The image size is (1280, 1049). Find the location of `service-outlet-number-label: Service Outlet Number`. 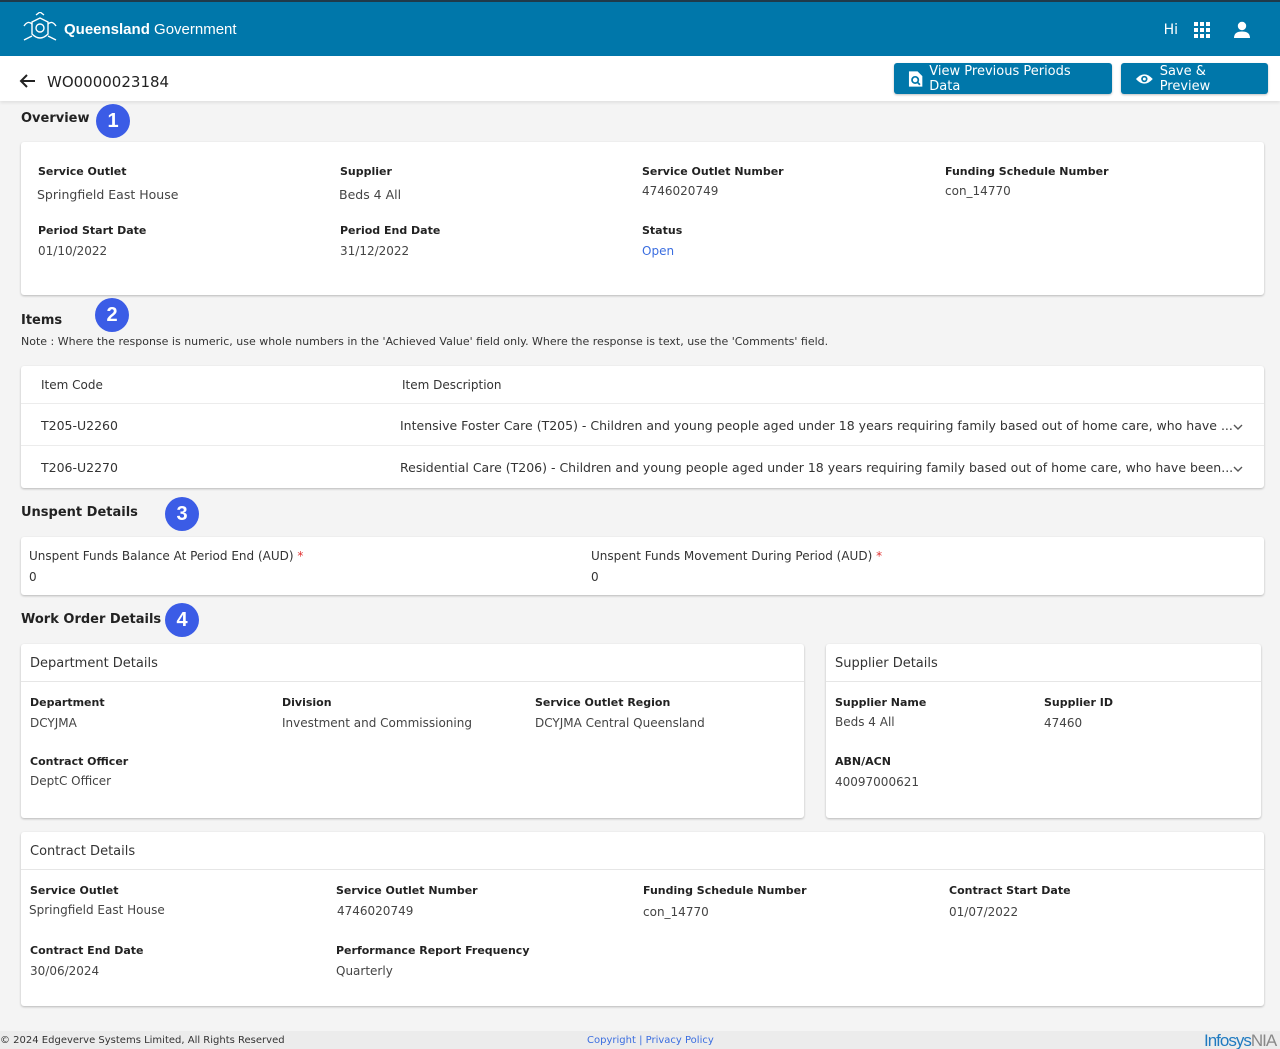

service-outlet-number-label: Service Outlet Number is located at coordinates (713, 171).